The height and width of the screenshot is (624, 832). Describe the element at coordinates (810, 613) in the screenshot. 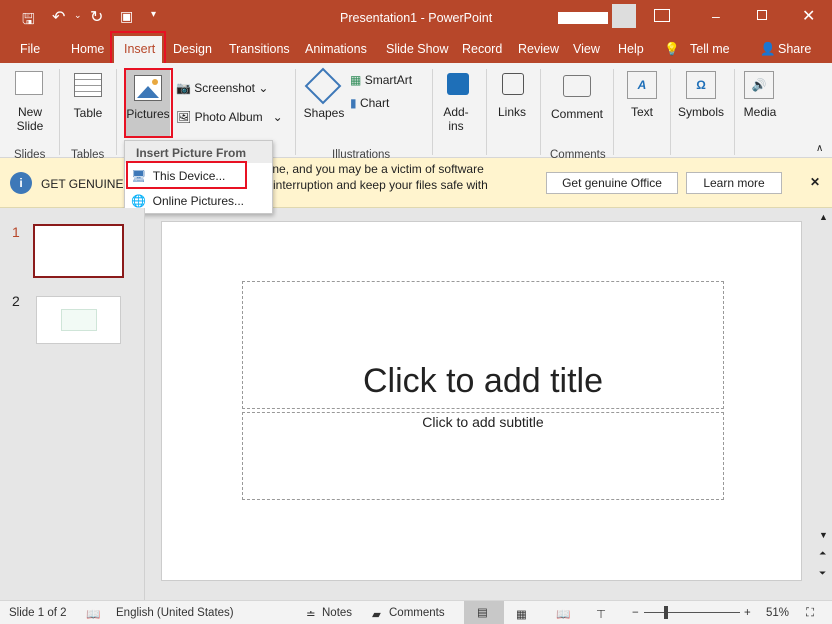

I see `fit-to-window-icon: ⛶` at that location.